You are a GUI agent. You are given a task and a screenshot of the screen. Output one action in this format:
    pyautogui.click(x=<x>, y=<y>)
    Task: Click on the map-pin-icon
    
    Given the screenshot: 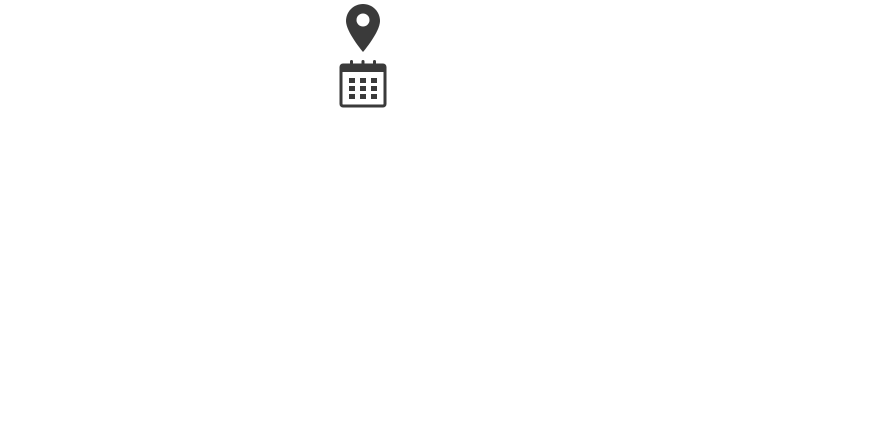 What is the action you would take?
    pyautogui.click(x=363, y=28)
    